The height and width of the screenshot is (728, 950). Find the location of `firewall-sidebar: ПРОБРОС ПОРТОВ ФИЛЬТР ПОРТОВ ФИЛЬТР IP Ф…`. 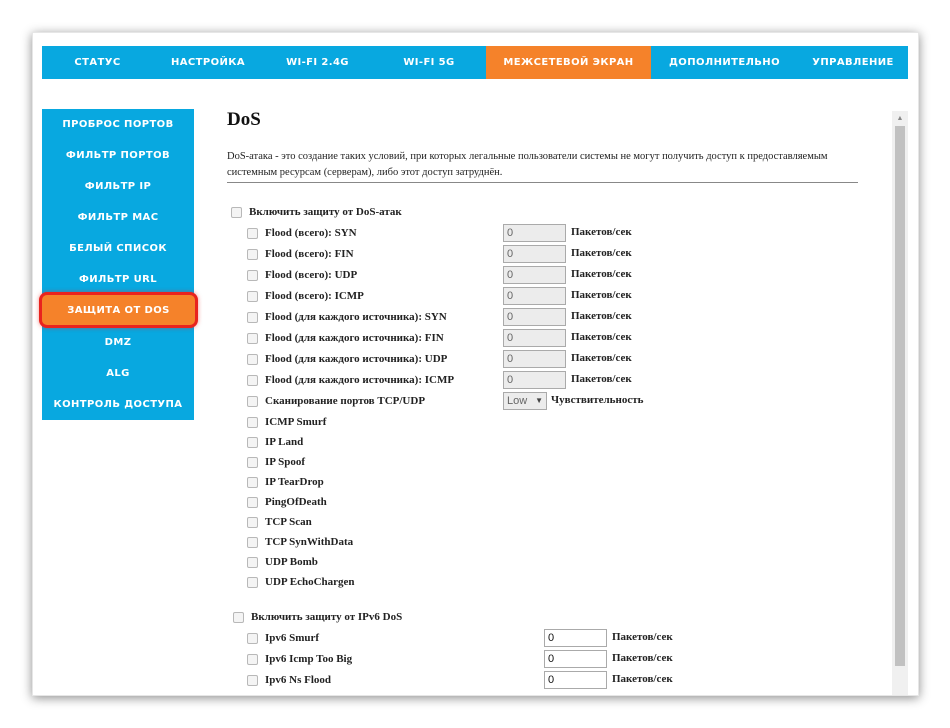

firewall-sidebar: ПРОБРОС ПОРТОВ ФИЛЬТР ПОРТОВ ФИЛЬТР IP Ф… is located at coordinates (118, 264).